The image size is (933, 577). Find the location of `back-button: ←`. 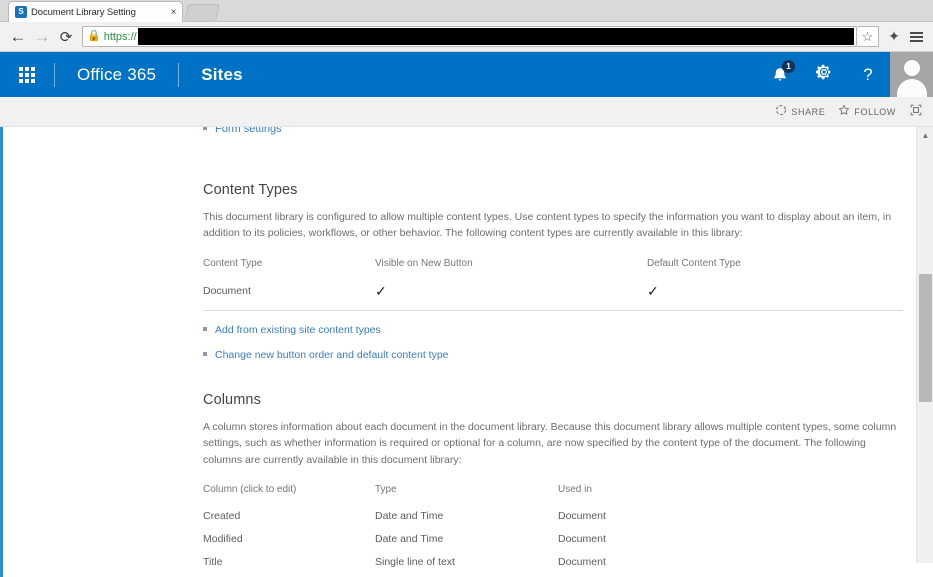

back-button: ← is located at coordinates (18, 37).